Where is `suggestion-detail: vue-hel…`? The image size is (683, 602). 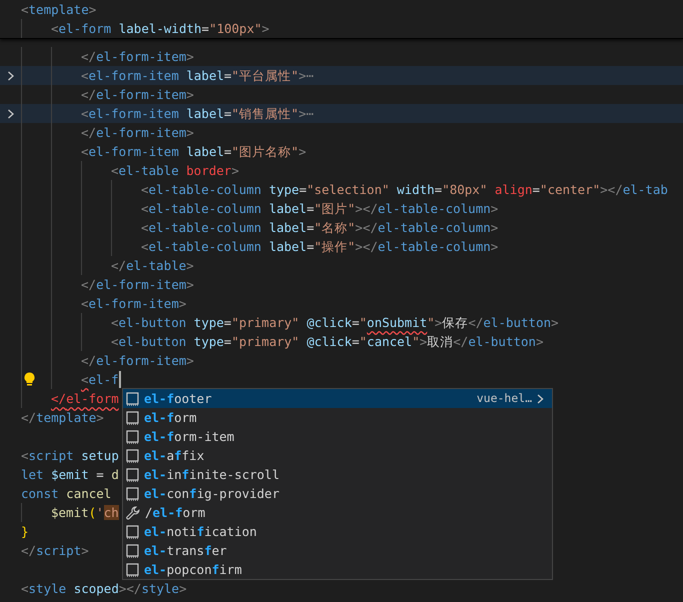
suggestion-detail: vue-hel… is located at coordinates (504, 398).